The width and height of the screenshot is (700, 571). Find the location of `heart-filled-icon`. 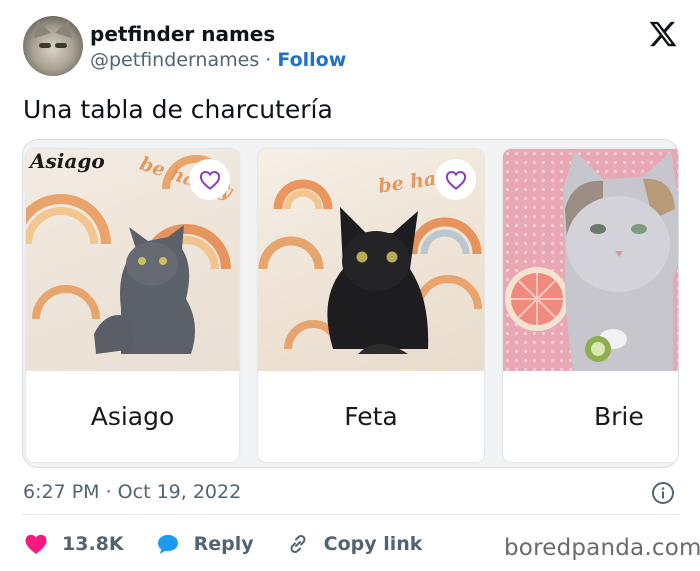

heart-filled-icon is located at coordinates (36, 544).